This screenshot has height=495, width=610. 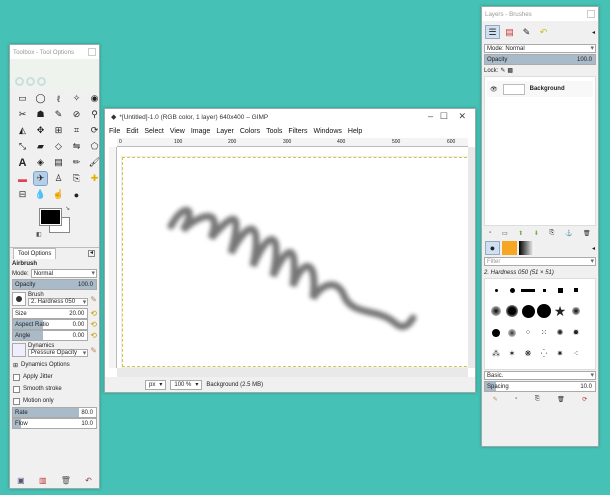 What do you see at coordinates (430, 116) in the screenshot?
I see `minimize-icon: –` at bounding box center [430, 116].